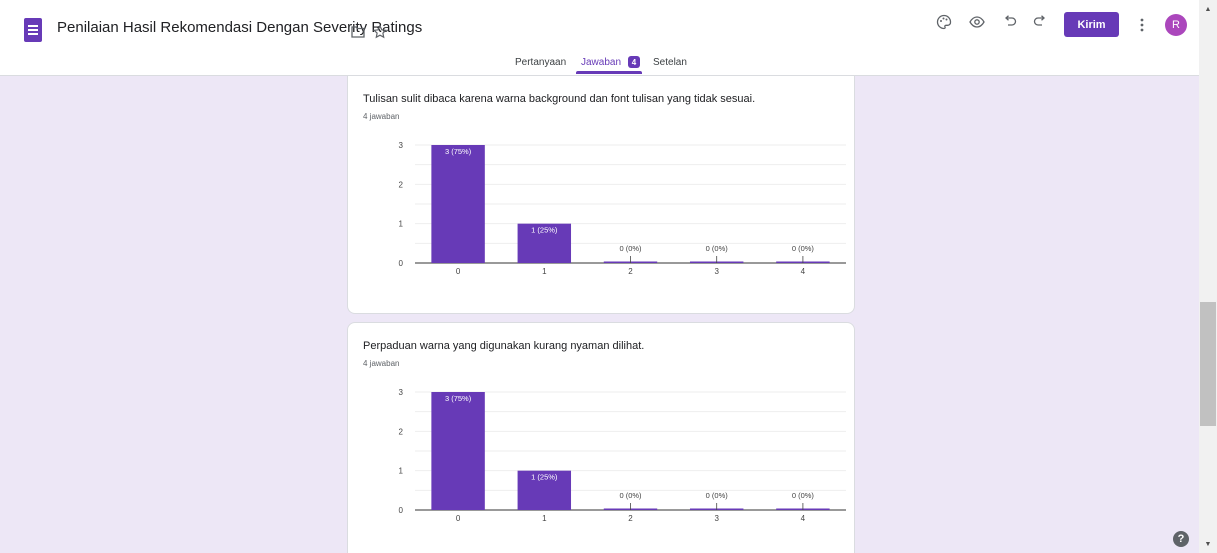 The width and height of the screenshot is (1217, 553). Describe the element at coordinates (634, 62) in the screenshot. I see `response-count-badge: 4` at that location.